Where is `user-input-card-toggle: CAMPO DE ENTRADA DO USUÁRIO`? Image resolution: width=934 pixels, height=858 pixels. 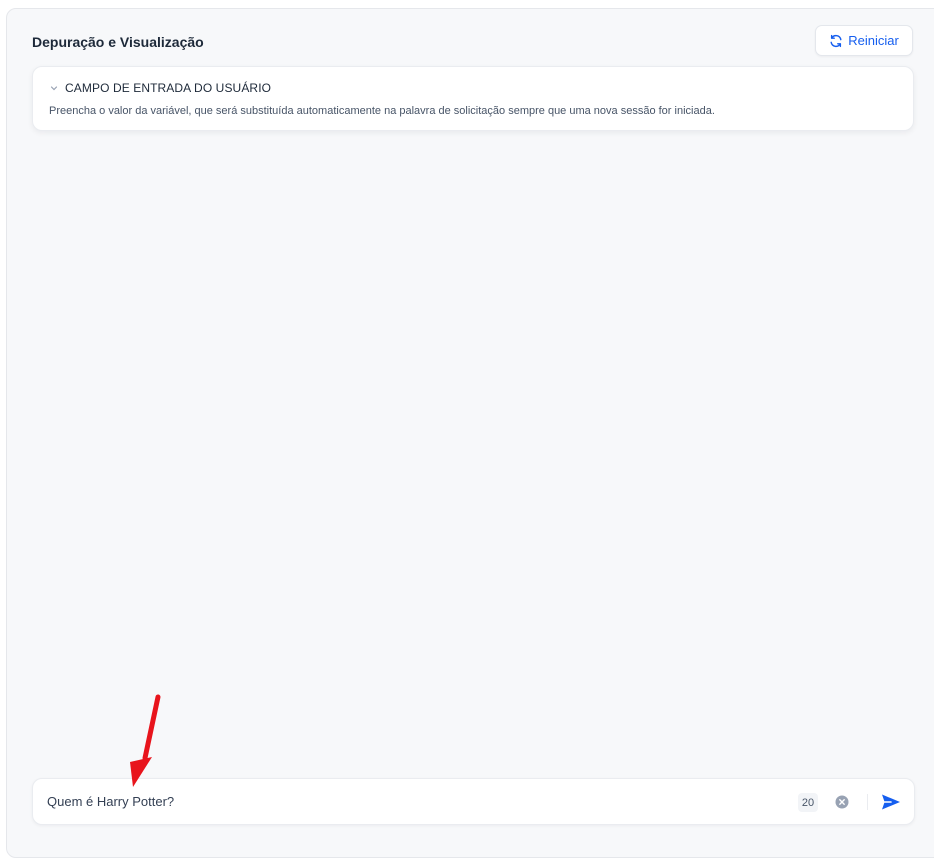 user-input-card-toggle: CAMPO DE ENTRADA DO USUÁRIO is located at coordinates (160, 88).